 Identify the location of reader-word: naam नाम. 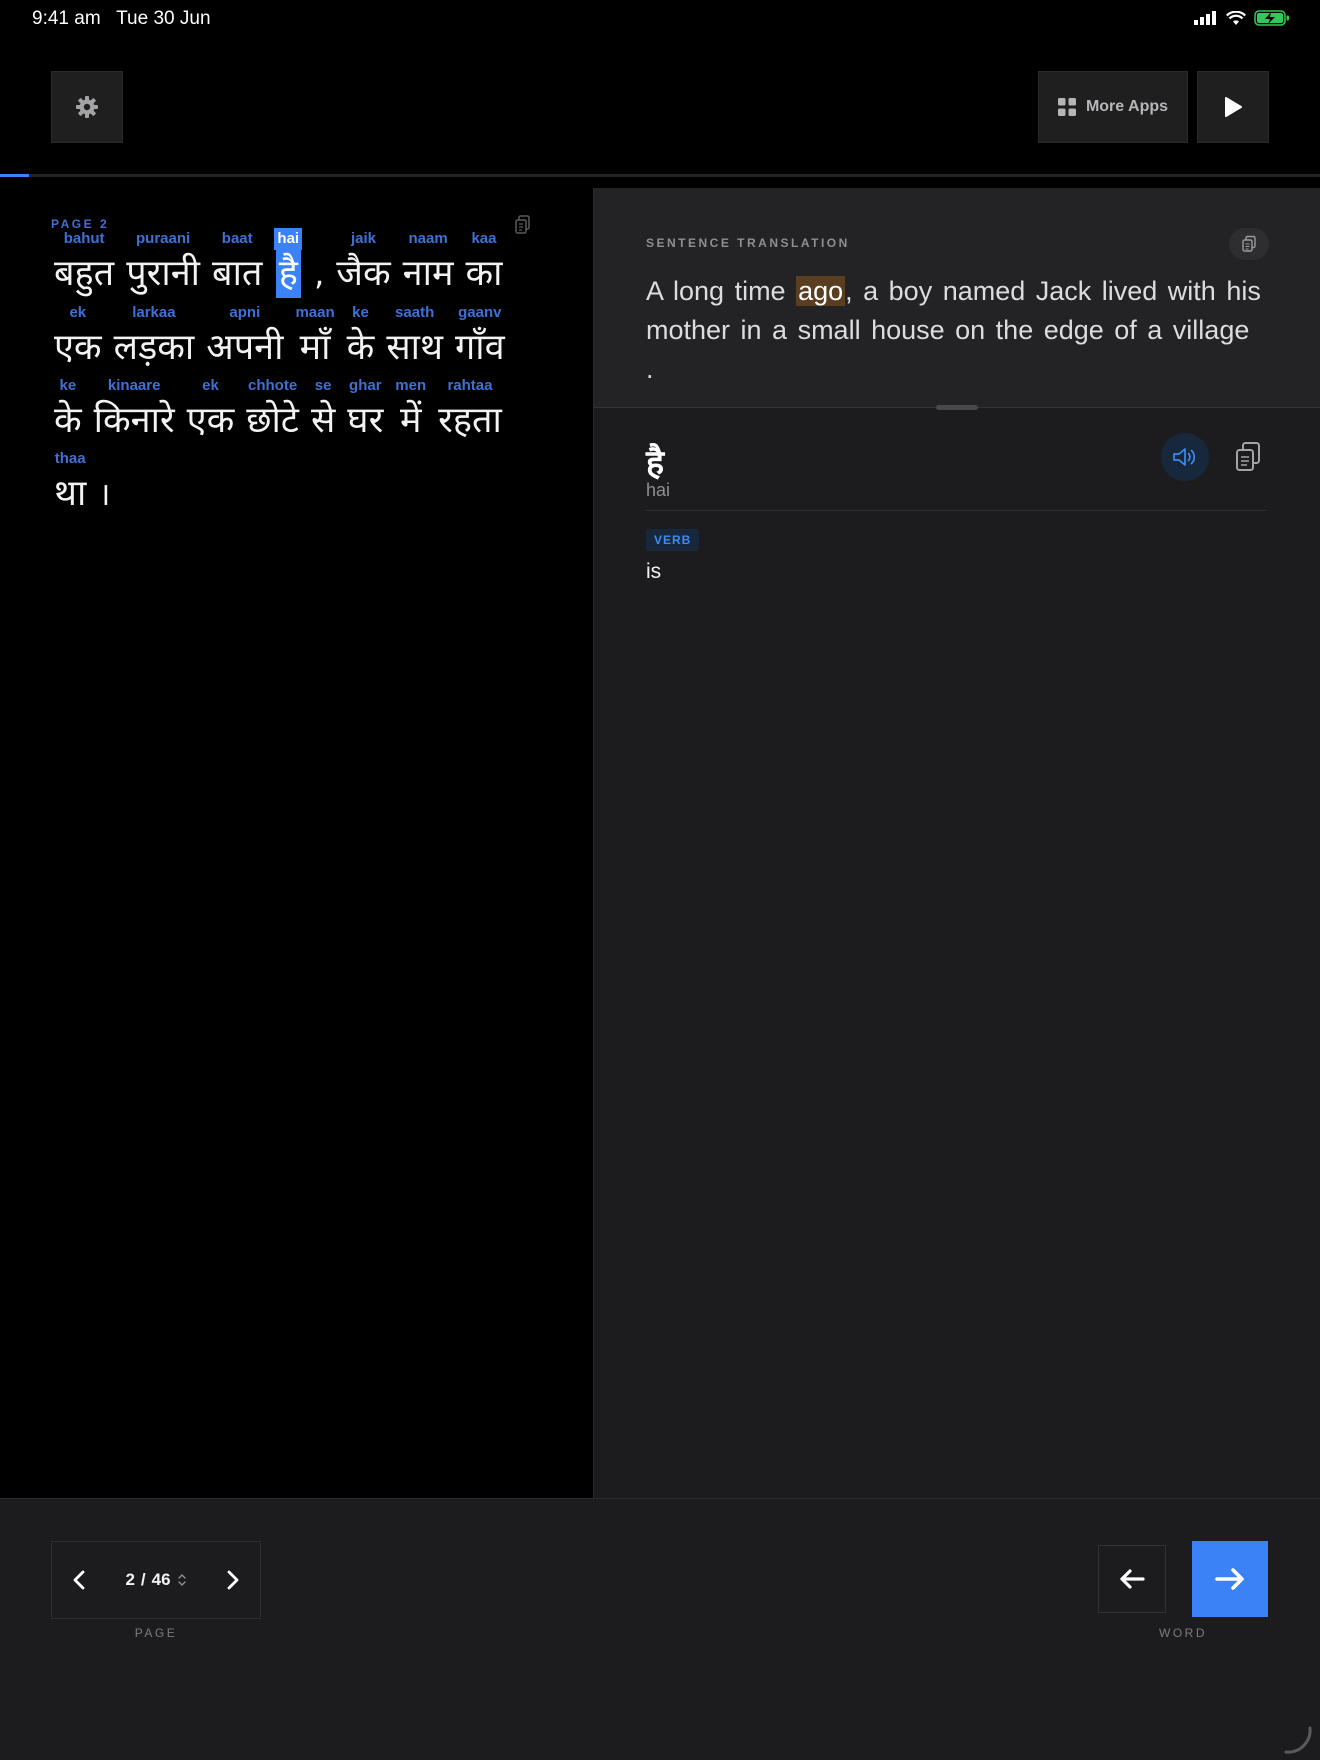
(428, 263).